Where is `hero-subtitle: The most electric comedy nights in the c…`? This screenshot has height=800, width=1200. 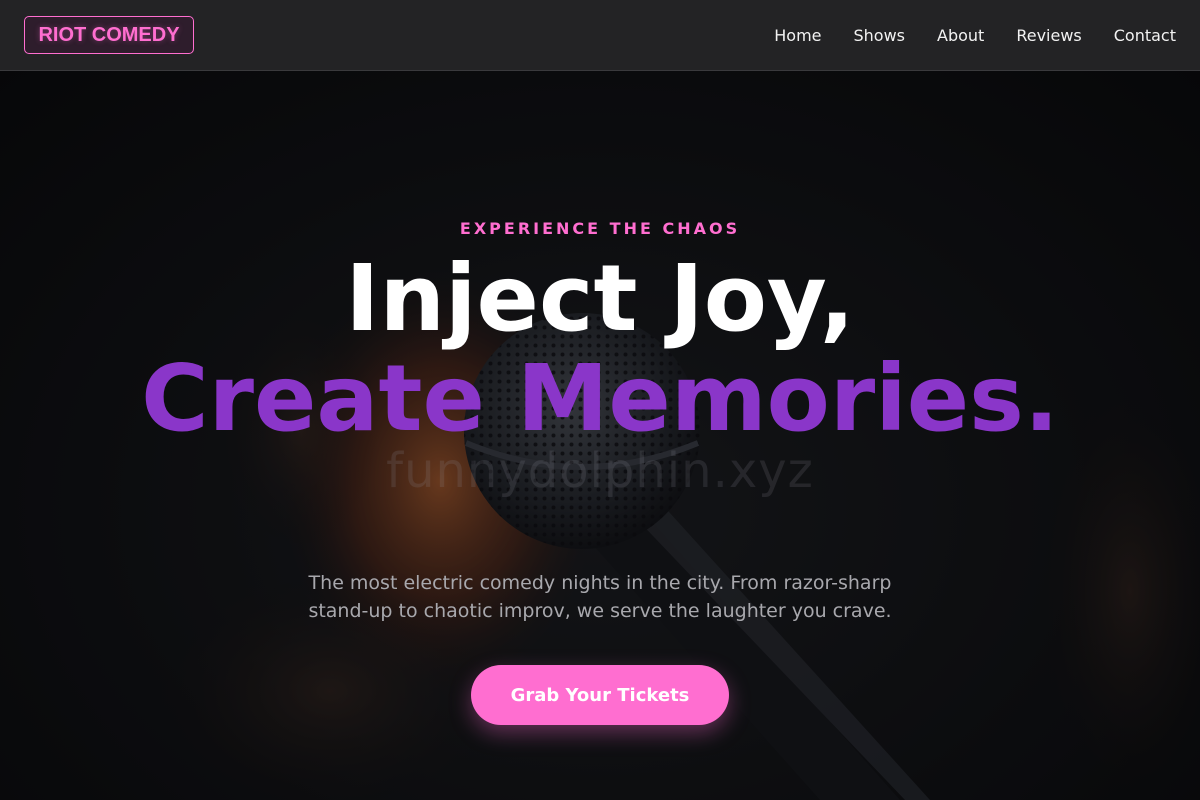 hero-subtitle: The most electric comedy nights in the c… is located at coordinates (600, 597).